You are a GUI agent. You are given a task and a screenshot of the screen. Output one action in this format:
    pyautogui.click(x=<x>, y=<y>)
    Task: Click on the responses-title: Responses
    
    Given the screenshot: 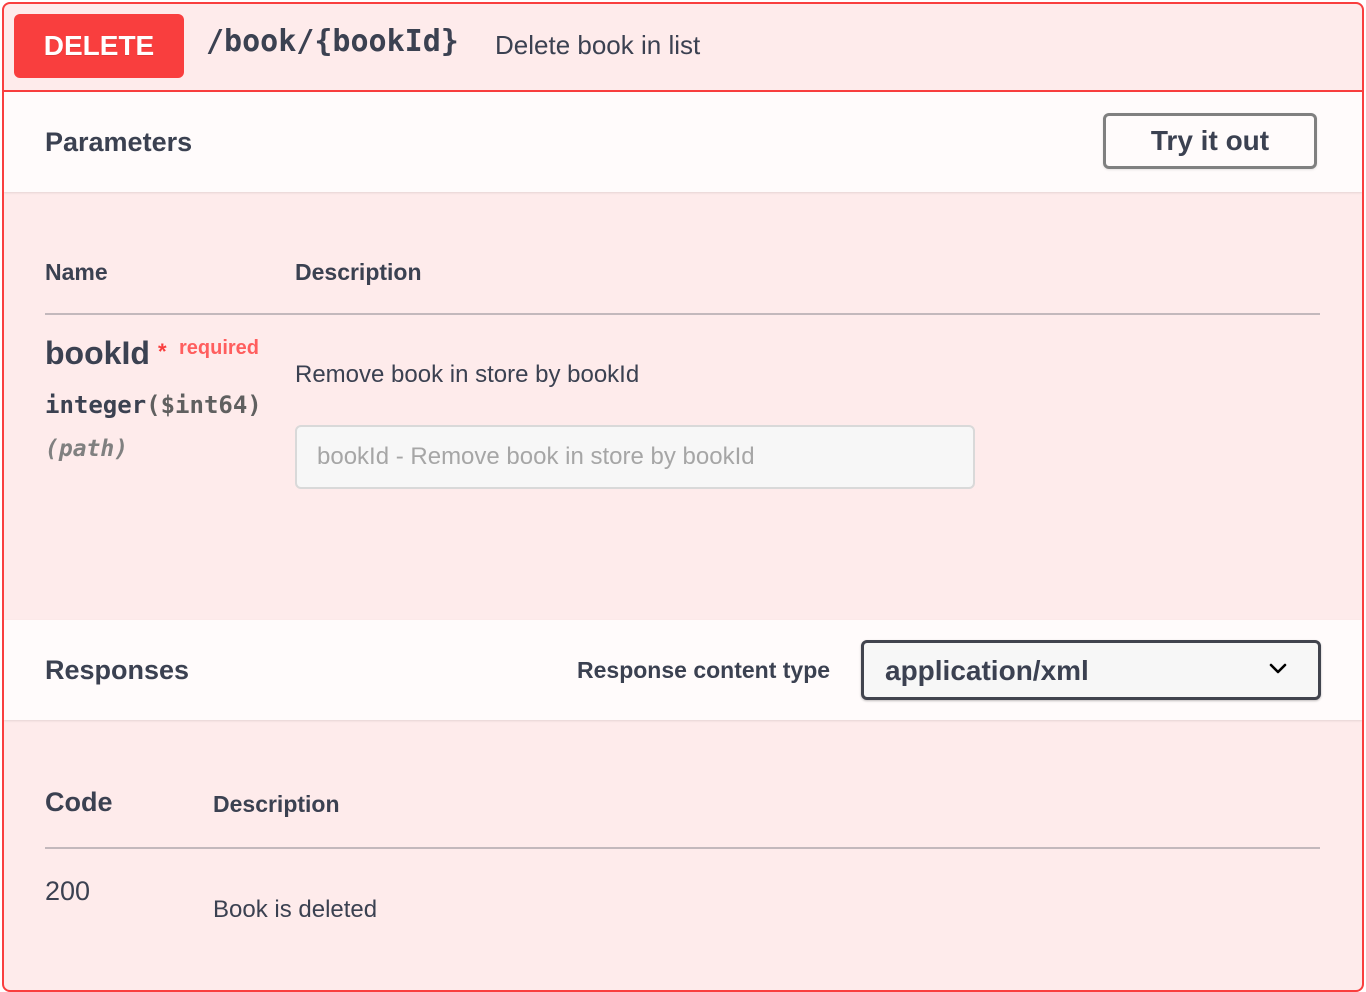 What is the action you would take?
    pyautogui.click(x=117, y=670)
    